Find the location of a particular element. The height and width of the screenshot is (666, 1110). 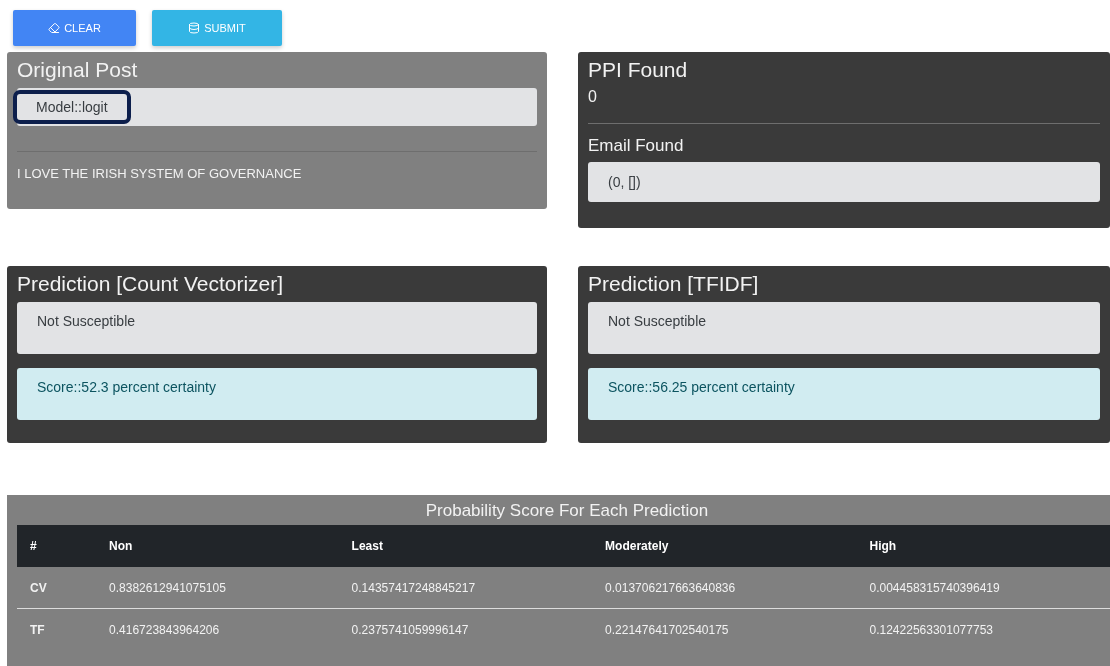

table-cell: 0.004458315740396419 is located at coordinates (983, 588).